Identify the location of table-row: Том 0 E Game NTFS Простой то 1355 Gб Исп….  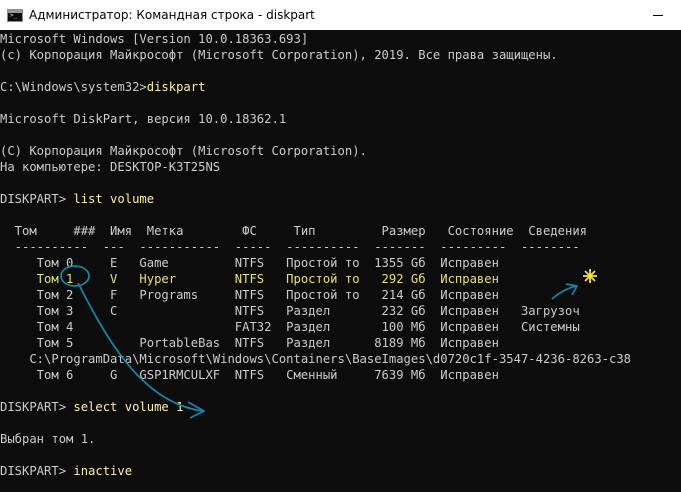
(249, 263).